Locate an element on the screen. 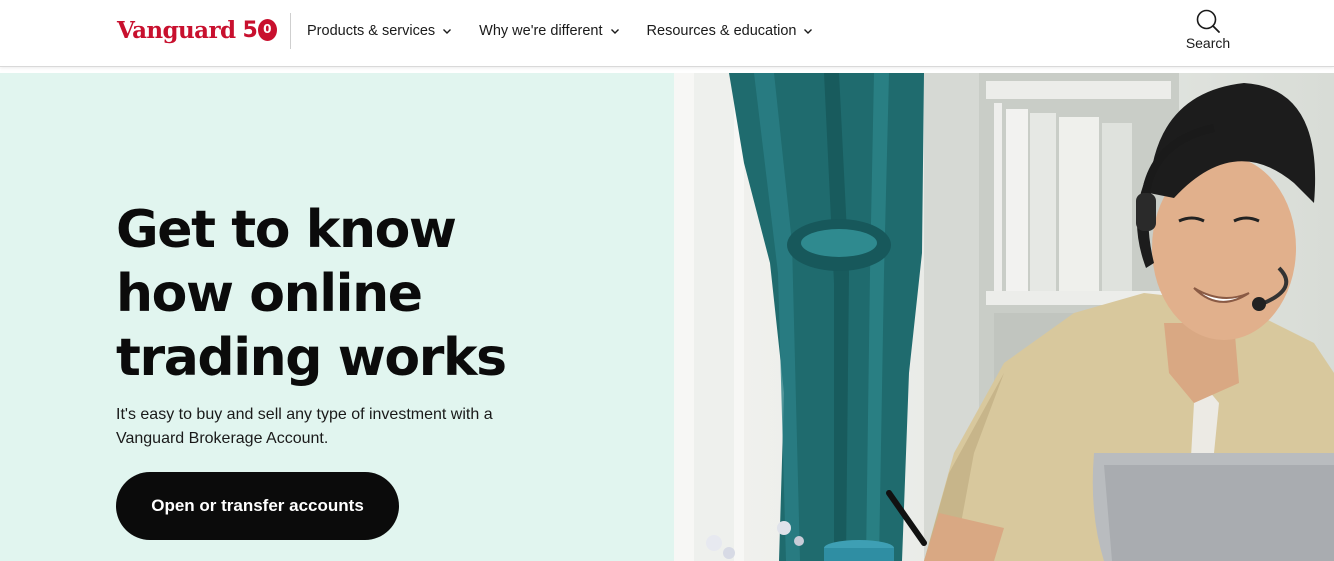 The height and width of the screenshot is (561, 1334). header-divider is located at coordinates (290, 31).